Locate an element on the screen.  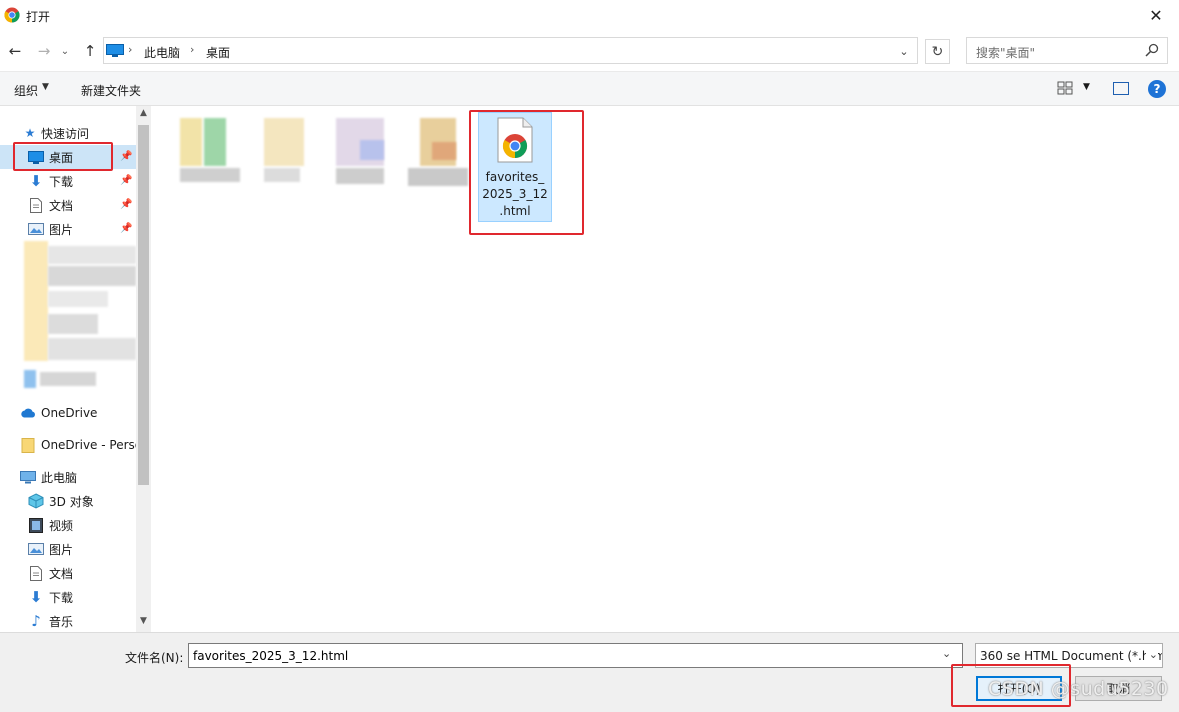
filename-input is located at coordinates (575, 655).